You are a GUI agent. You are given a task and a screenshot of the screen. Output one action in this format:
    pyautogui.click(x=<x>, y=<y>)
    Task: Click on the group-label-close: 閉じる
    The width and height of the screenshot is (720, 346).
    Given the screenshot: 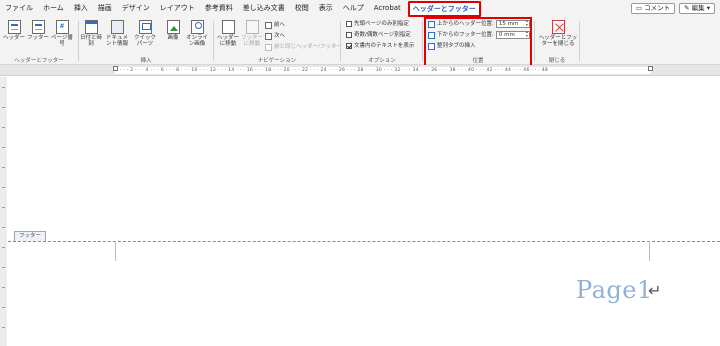 What is the action you would take?
    pyautogui.click(x=557, y=61)
    